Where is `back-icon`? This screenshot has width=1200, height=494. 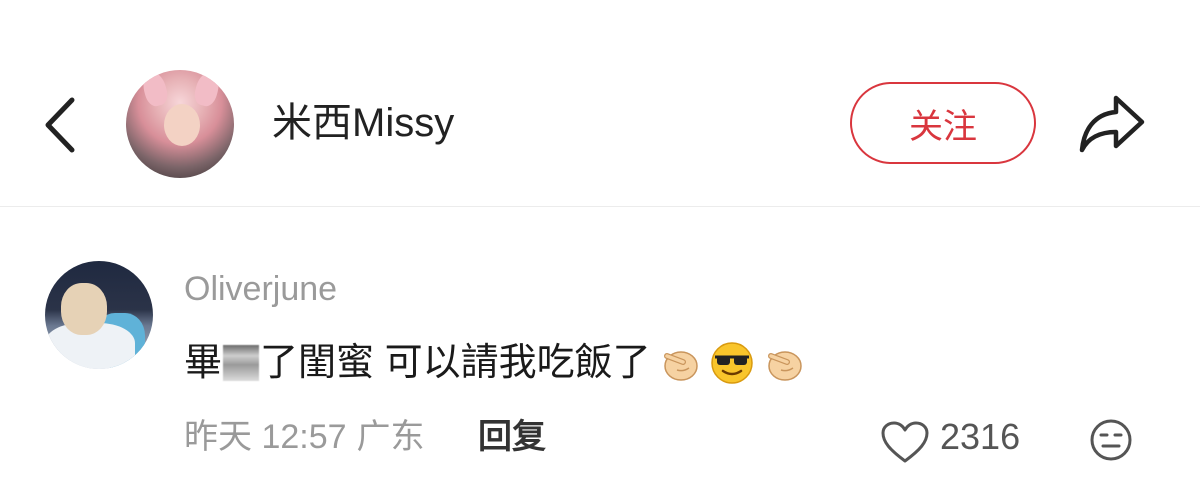 back-icon is located at coordinates (61, 125).